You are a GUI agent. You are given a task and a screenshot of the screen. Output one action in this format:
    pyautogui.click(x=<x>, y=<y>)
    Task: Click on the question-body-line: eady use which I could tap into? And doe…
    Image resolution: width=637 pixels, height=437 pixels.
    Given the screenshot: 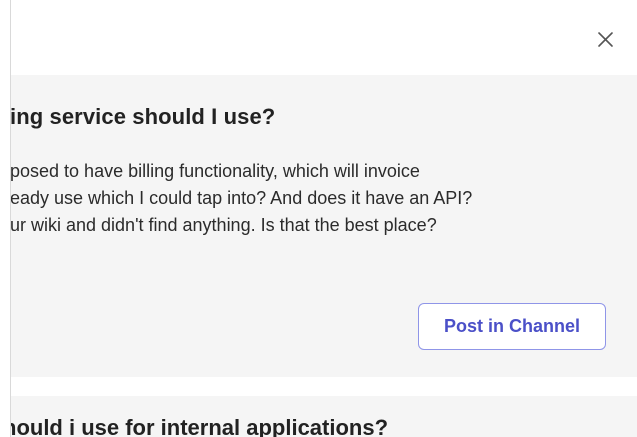 What is the action you would take?
    pyautogui.click(x=242, y=198)
    